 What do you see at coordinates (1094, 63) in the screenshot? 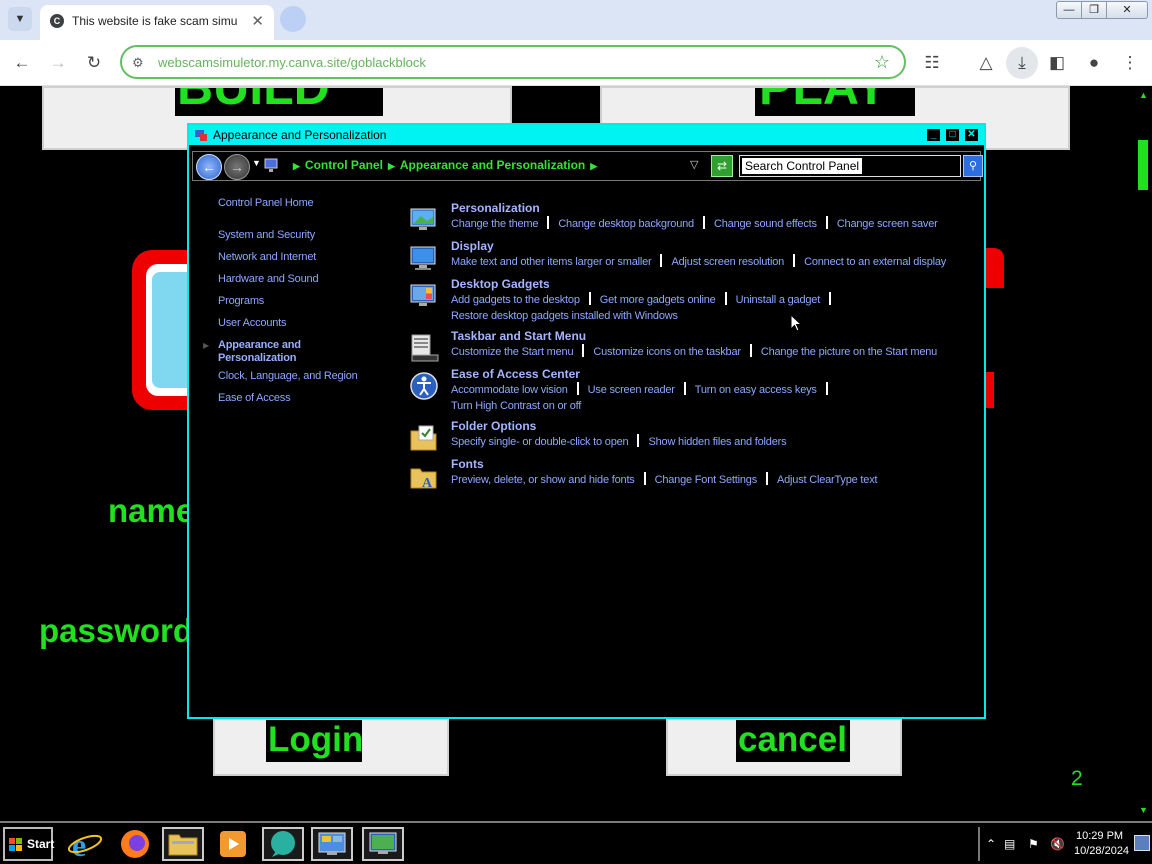
I see `profile-icon: ●` at bounding box center [1094, 63].